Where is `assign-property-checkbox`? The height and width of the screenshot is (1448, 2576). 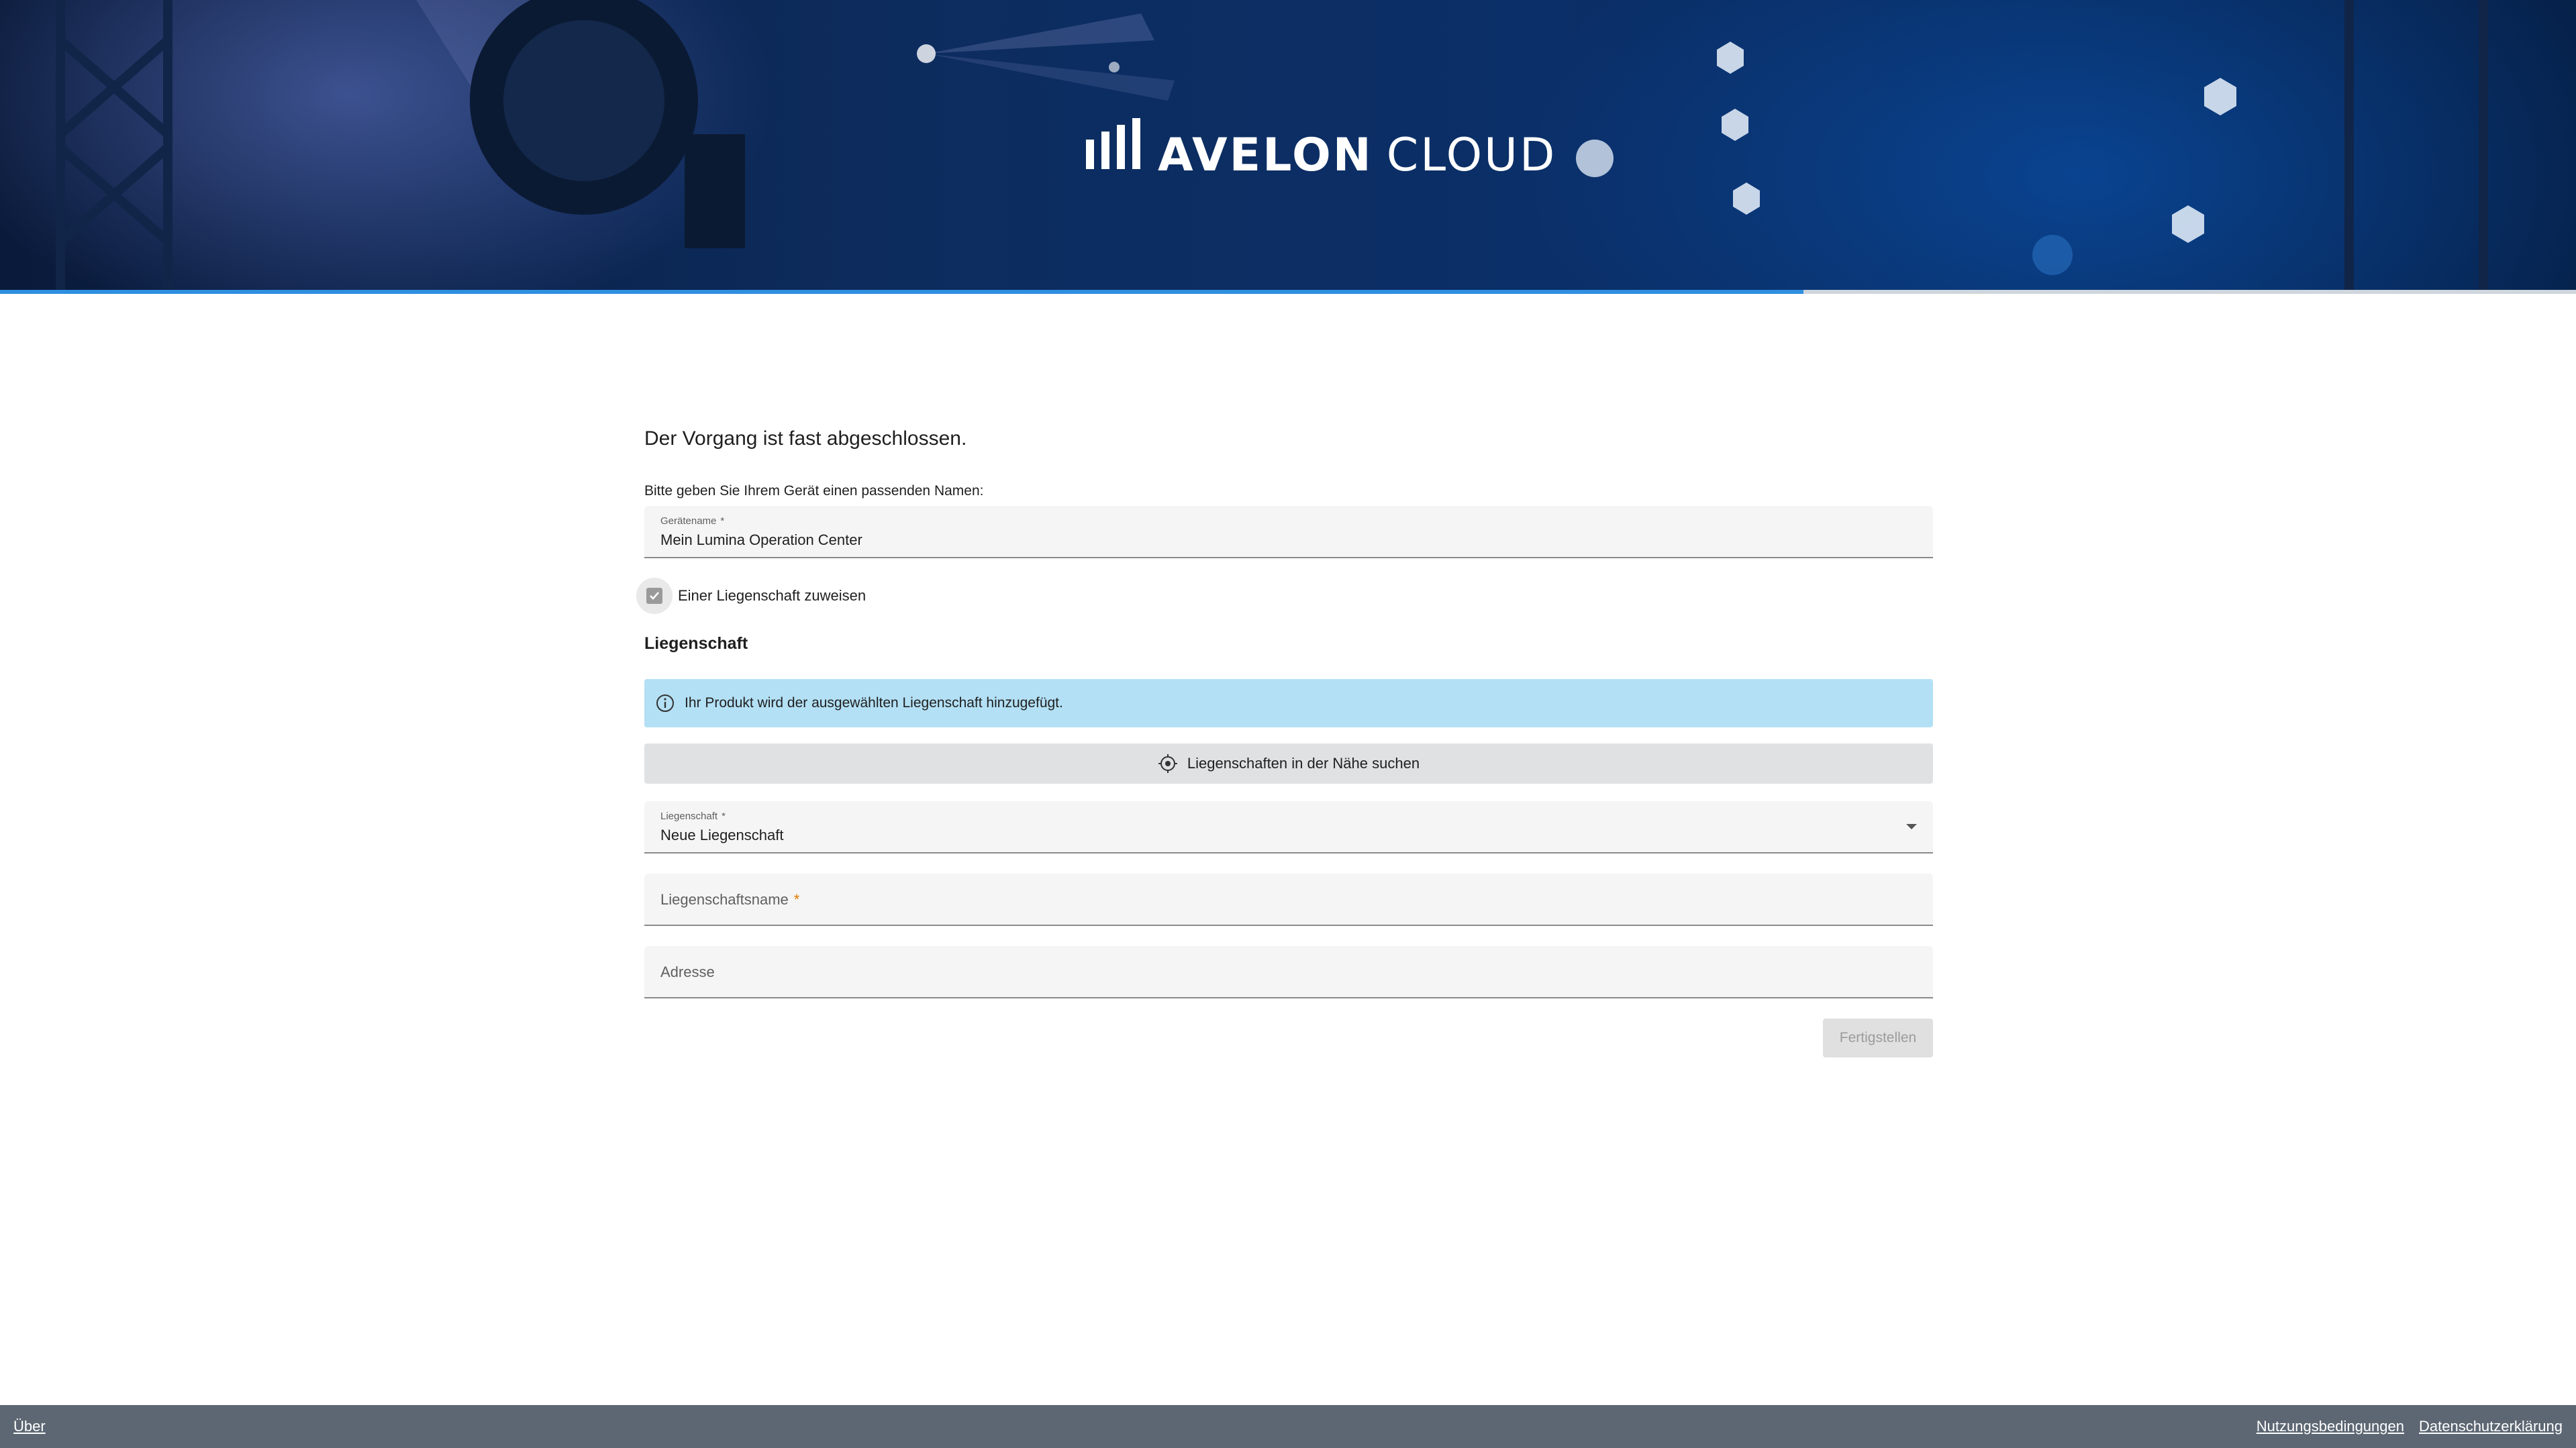
assign-property-checkbox is located at coordinates (654, 596).